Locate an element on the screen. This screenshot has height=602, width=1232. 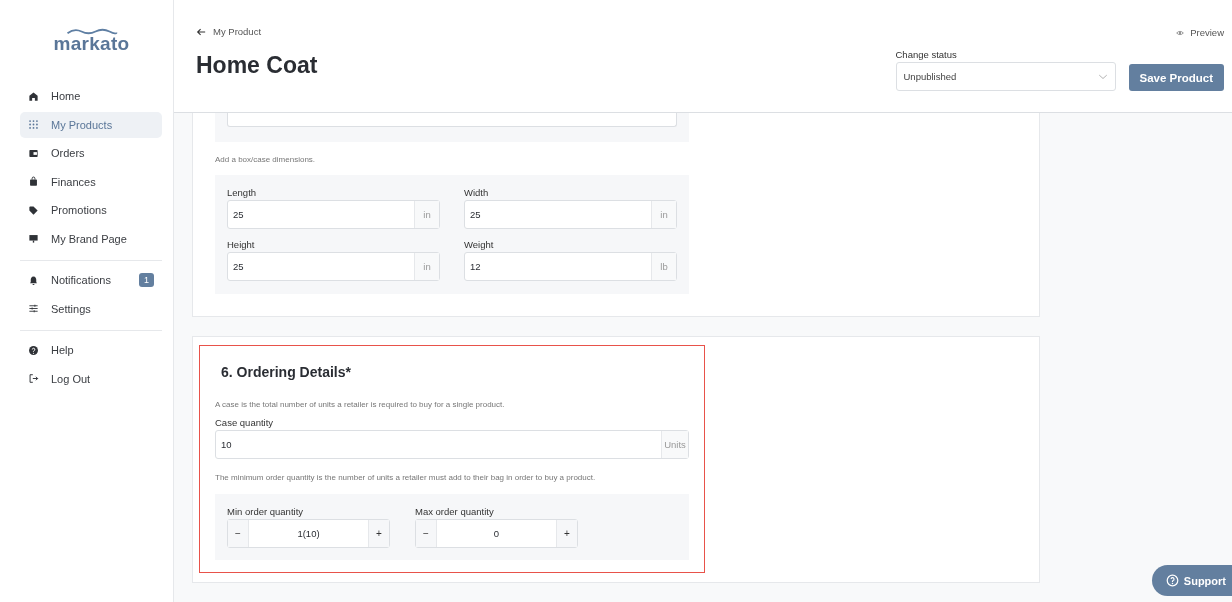
sidebar-item: Orders is located at coordinates (91, 153).